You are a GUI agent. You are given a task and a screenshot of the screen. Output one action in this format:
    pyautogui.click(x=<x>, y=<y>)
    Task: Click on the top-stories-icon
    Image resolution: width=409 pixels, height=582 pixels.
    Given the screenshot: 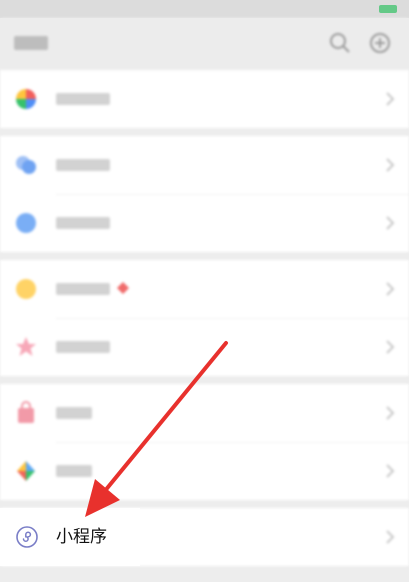 What is the action you would take?
    pyautogui.click(x=26, y=346)
    